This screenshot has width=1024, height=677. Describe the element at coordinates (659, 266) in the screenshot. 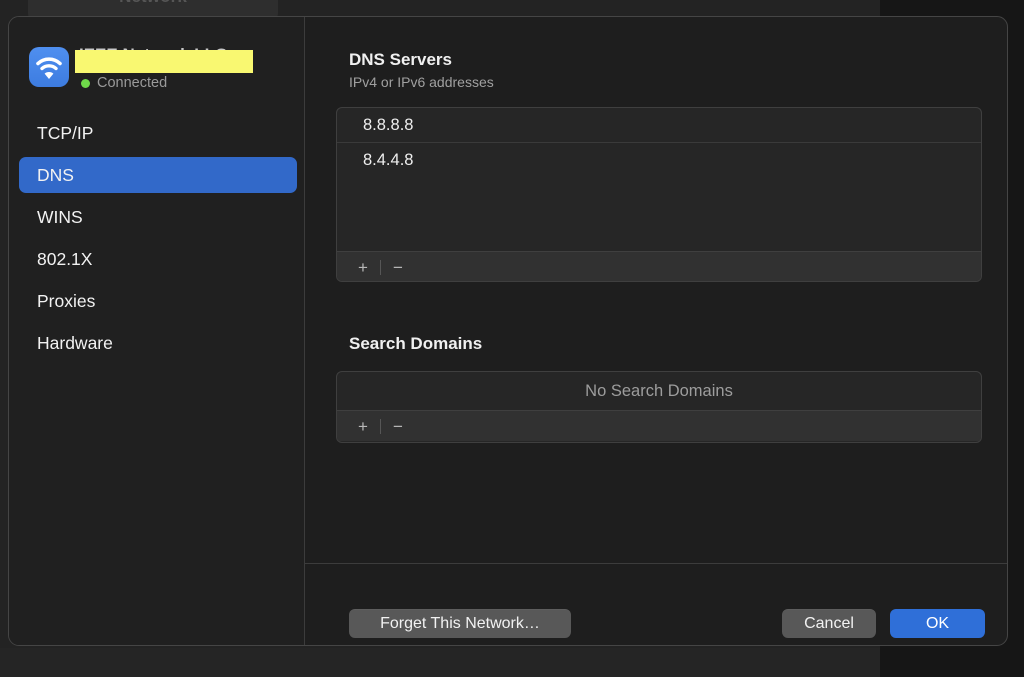

I see `dns-servers-toolbar: + −` at that location.